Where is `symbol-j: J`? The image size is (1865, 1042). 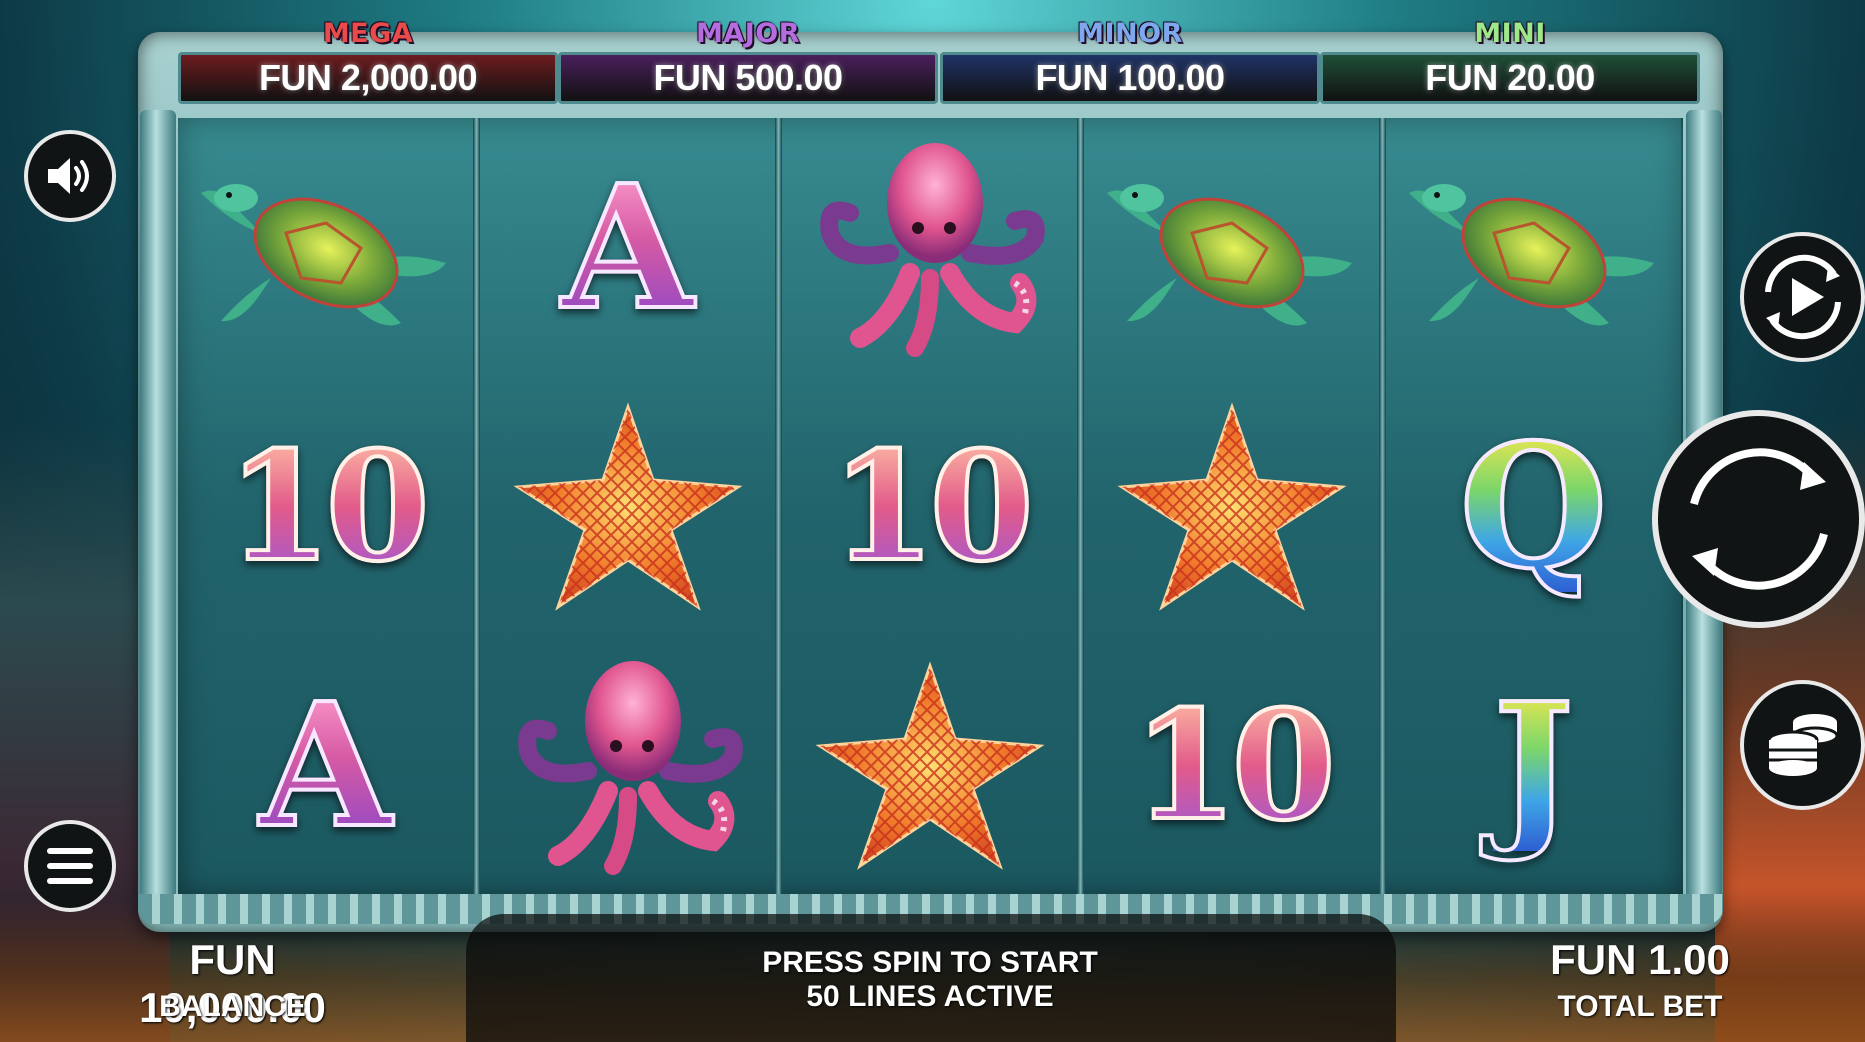 symbol-j: J is located at coordinates (1533, 765).